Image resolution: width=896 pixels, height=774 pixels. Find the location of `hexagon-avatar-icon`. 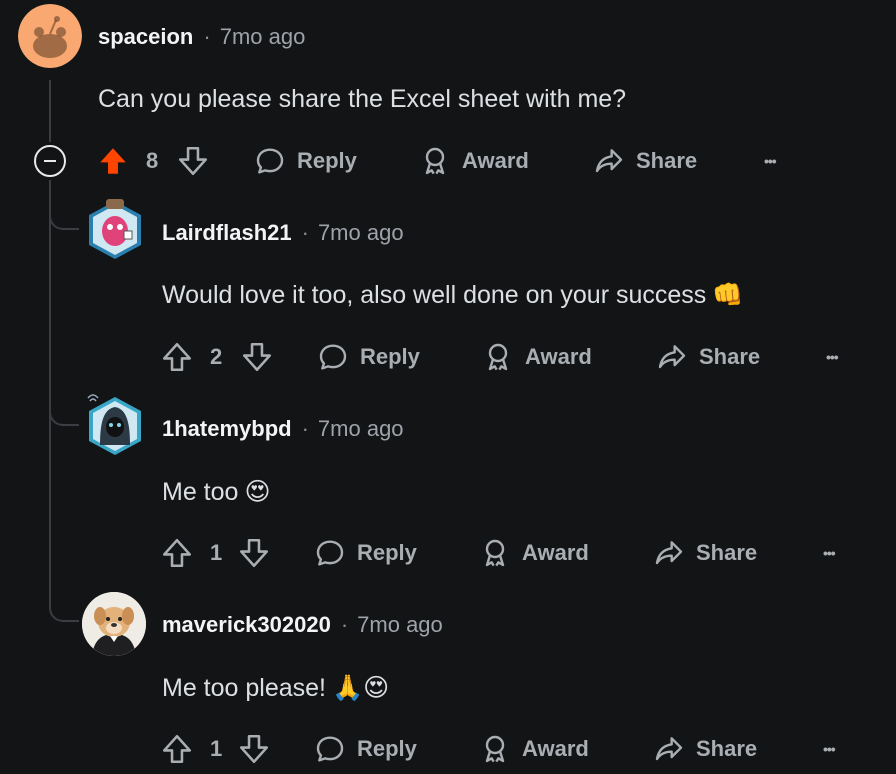

hexagon-avatar-icon is located at coordinates (114, 424).